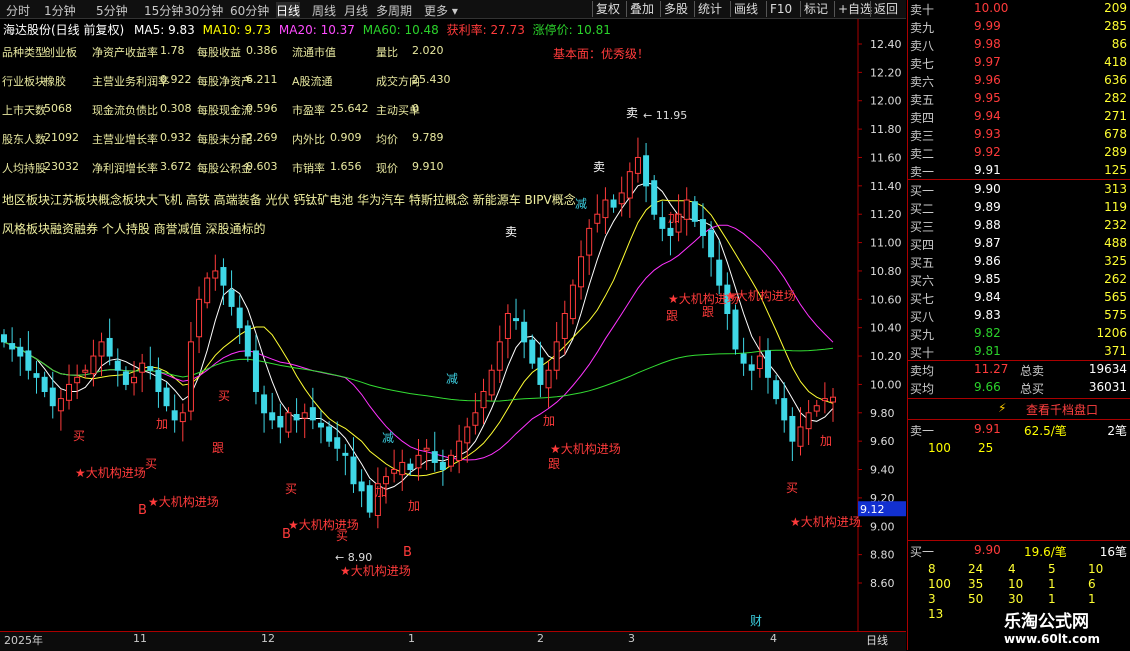  Describe the element at coordinates (18, 10) in the screenshot. I see `tab-fenshi: 分时` at that location.